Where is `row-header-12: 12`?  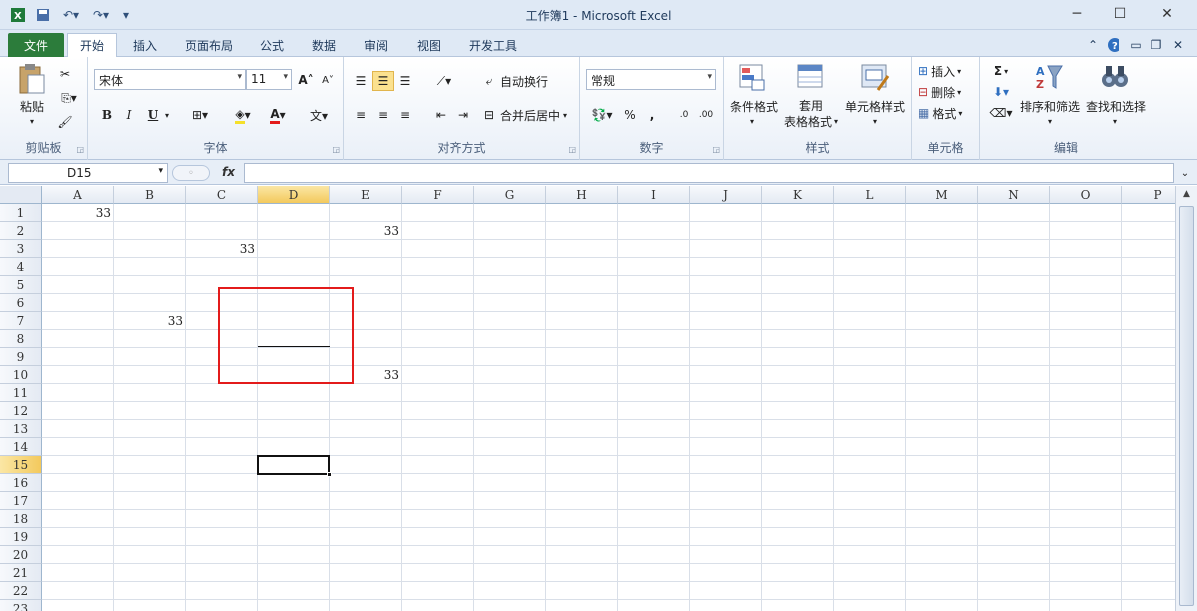
row-header-12: 12 is located at coordinates (21, 411).